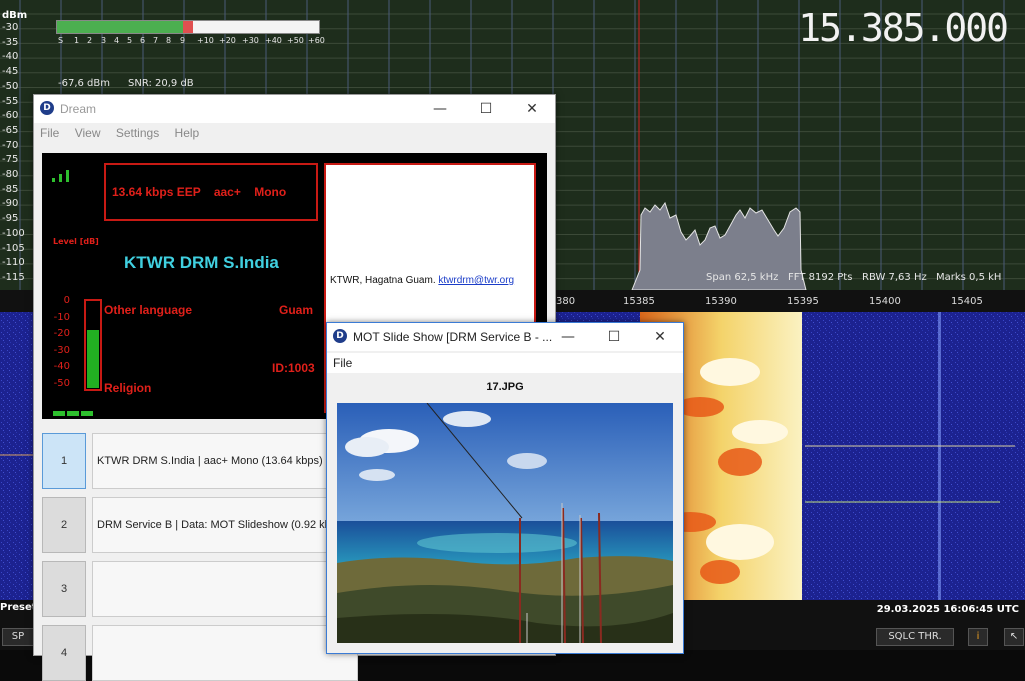 This screenshot has width=1025, height=681. Describe the element at coordinates (64, 653) in the screenshot. I see `service-select-button: 4` at that location.